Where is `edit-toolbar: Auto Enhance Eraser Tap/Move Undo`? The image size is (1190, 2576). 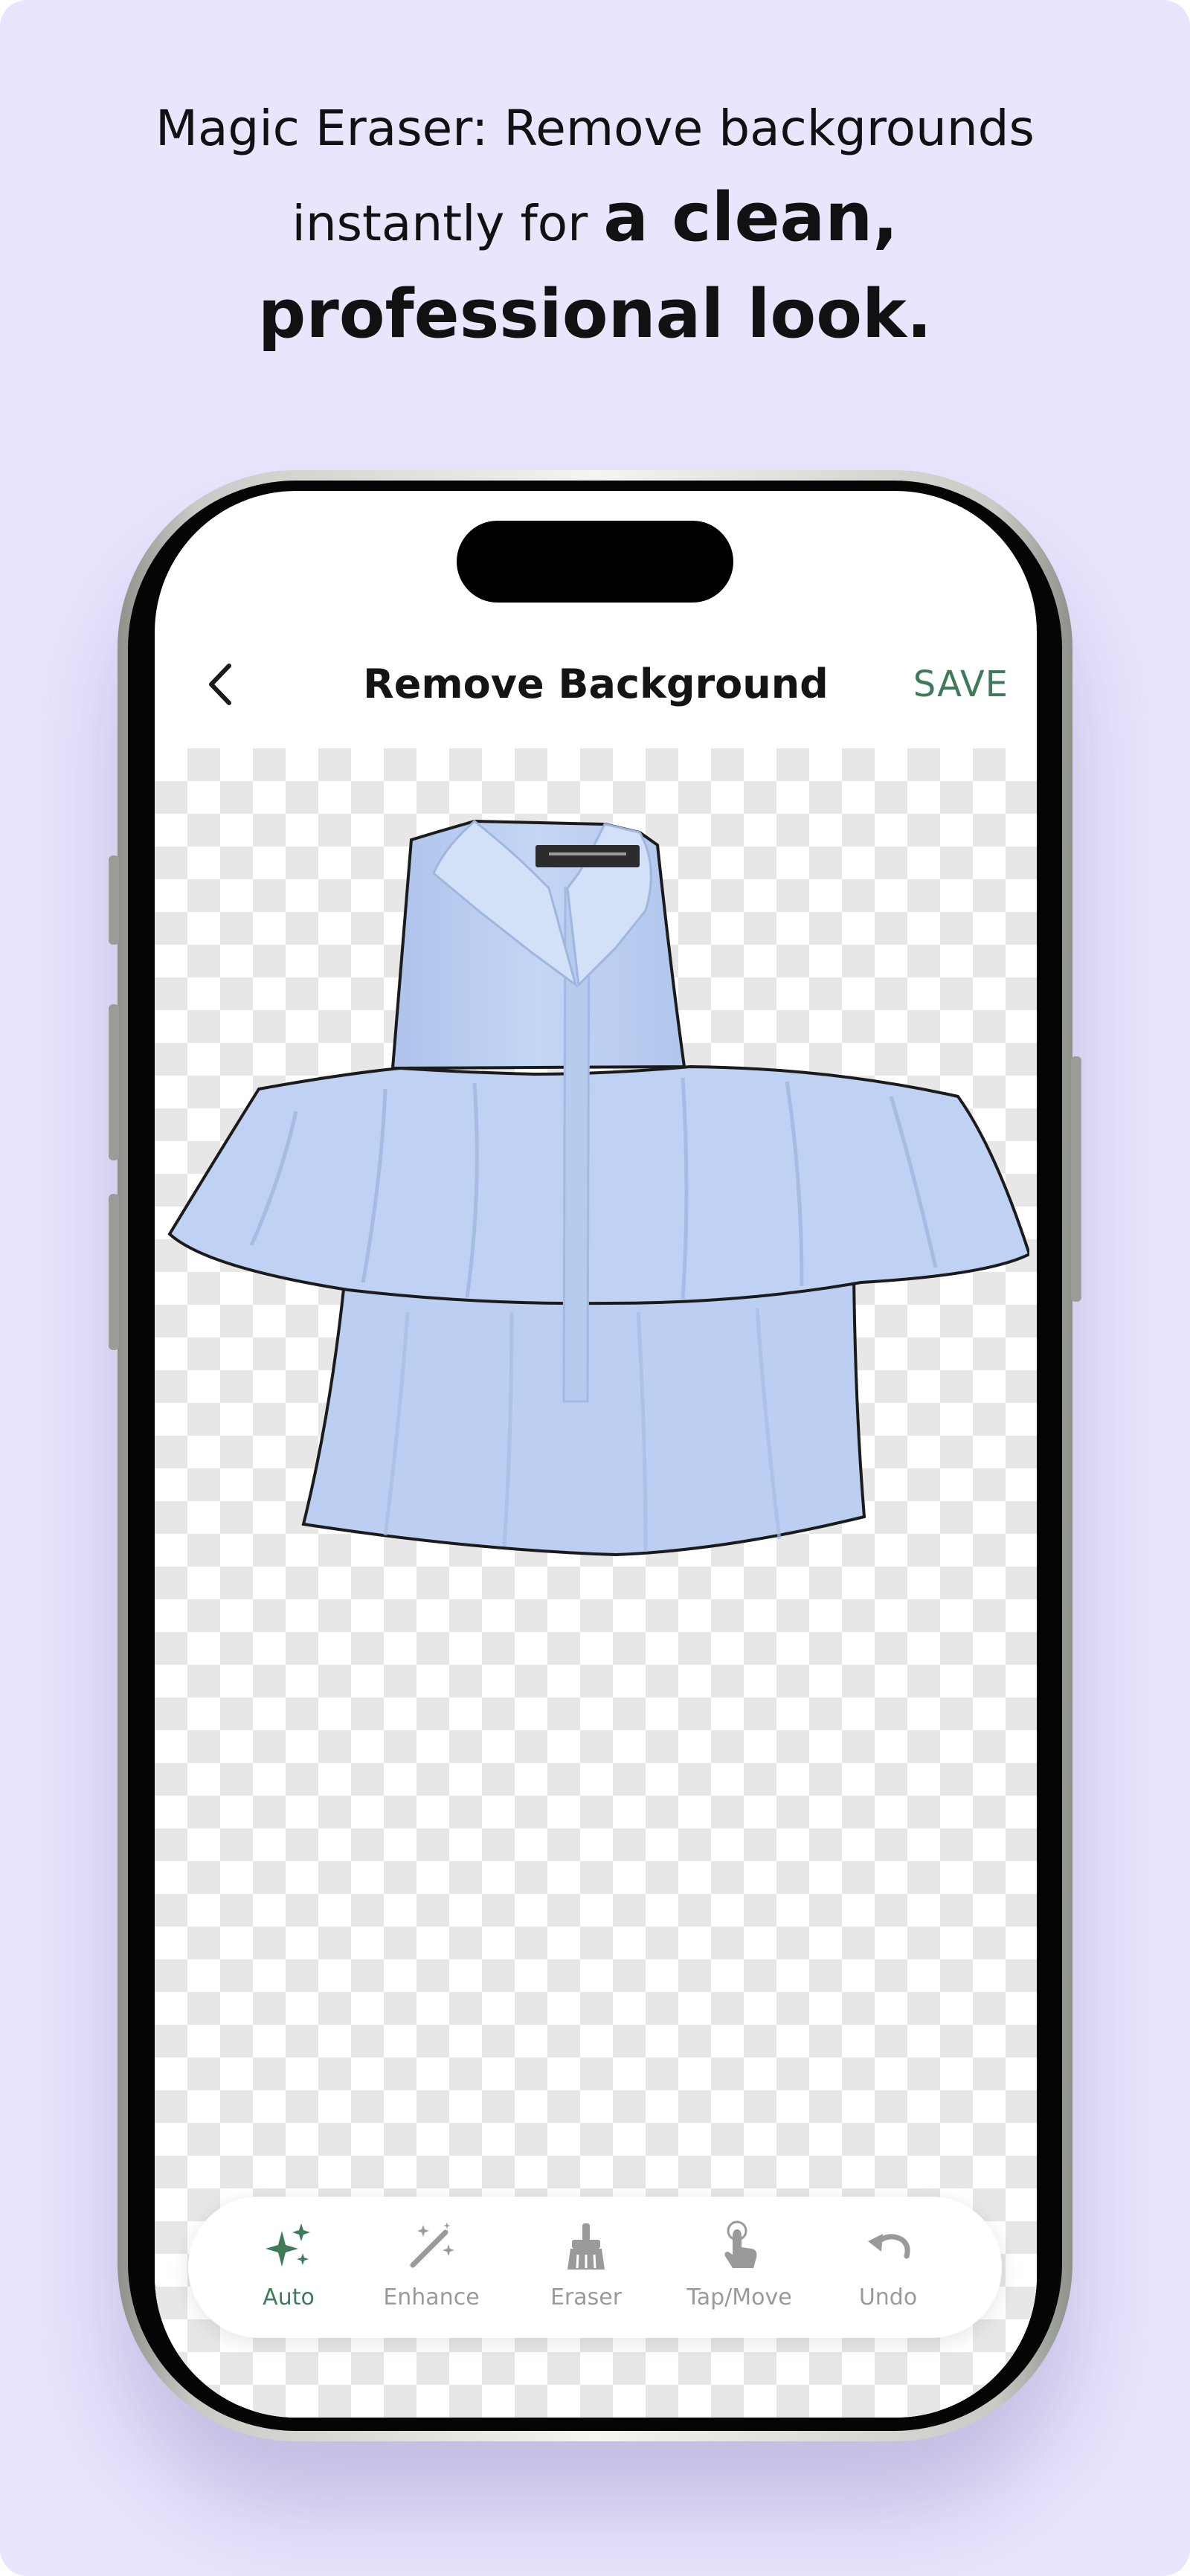 edit-toolbar: Auto Enhance Eraser Tap/Move Undo is located at coordinates (595, 2267).